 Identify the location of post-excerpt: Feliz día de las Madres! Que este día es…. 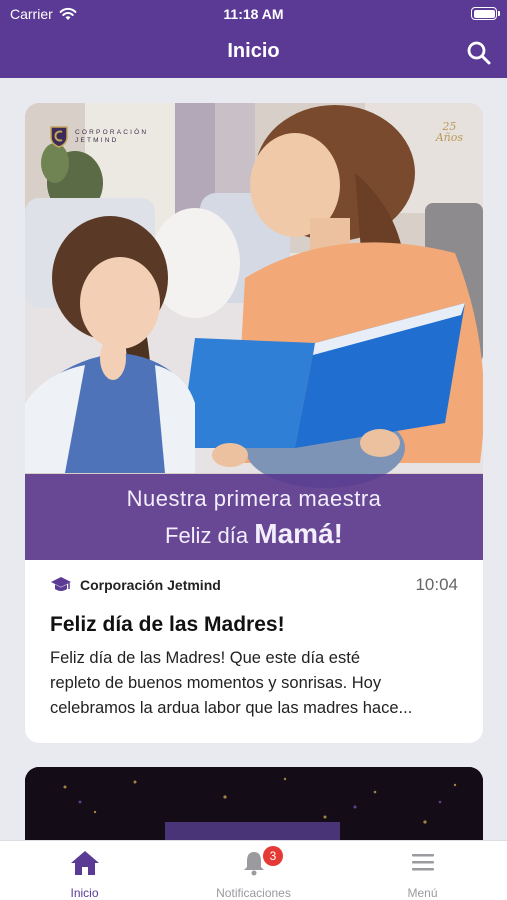
(257, 683).